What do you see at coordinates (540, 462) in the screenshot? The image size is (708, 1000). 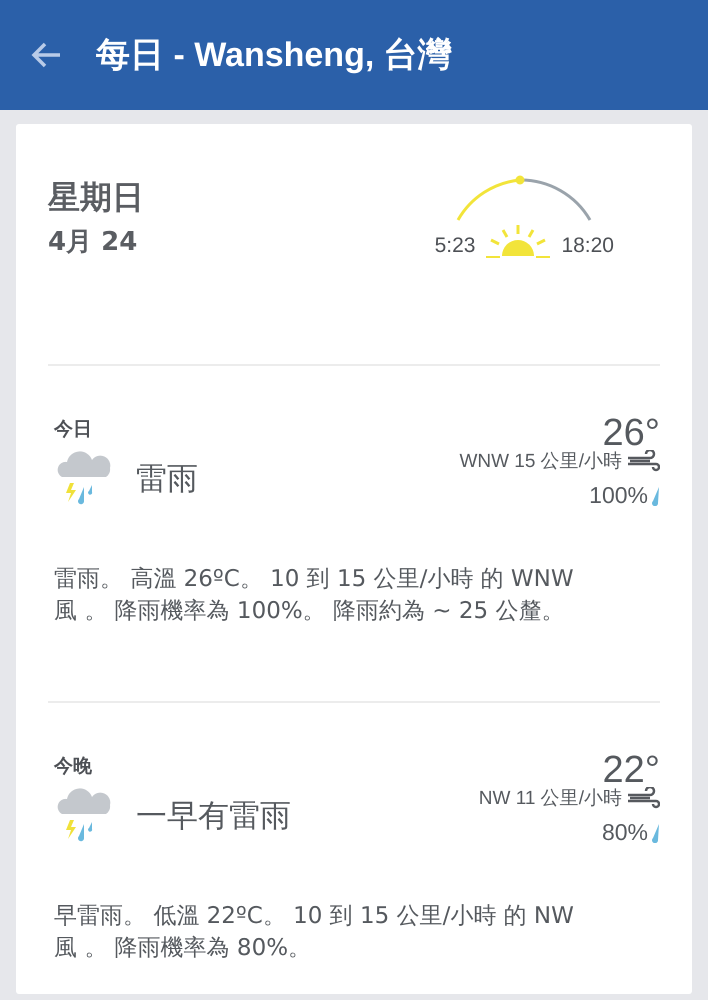 I see `wind-text: WNW 15 公里/小時` at bounding box center [540, 462].